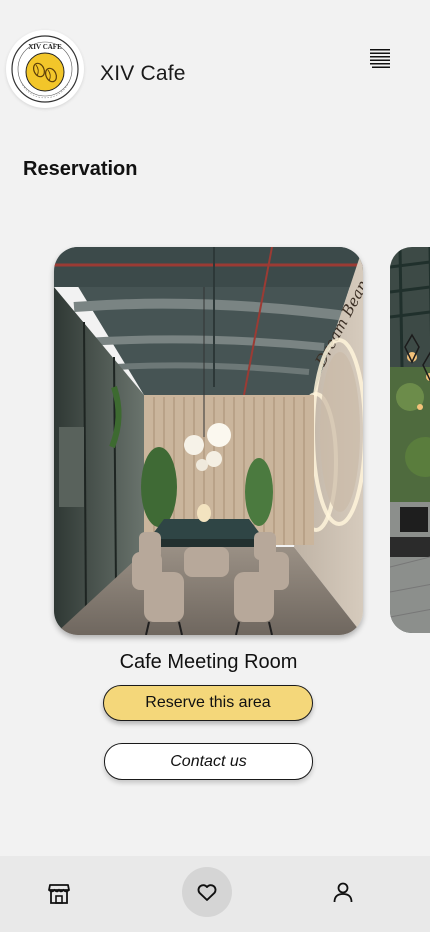 Image resolution: width=430 pixels, height=932 pixels. I want to click on reserve-area-button: Reserve this area, so click(208, 703).